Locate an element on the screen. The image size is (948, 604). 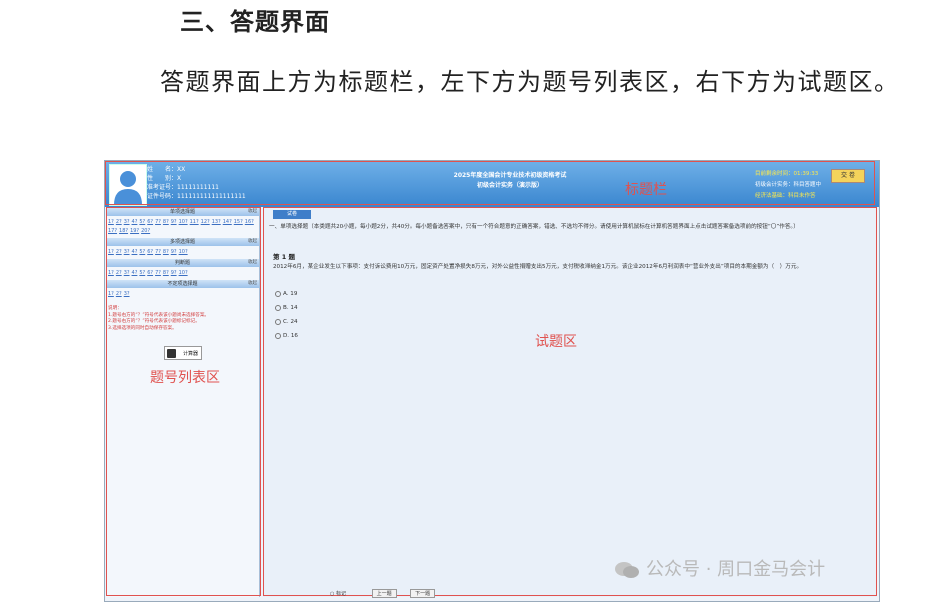
intro-paragraph: 答题界面上方为标题栏，左下方为题号列表区，右下方为试题区。 is located at coordinates (530, 82).